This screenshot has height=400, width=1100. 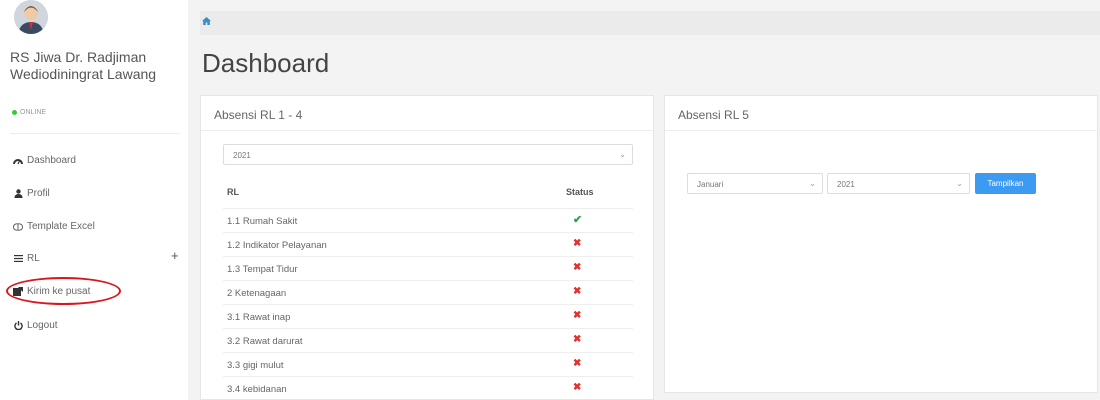 I want to click on sidebar-item-label: Logout, so click(x=42, y=325).